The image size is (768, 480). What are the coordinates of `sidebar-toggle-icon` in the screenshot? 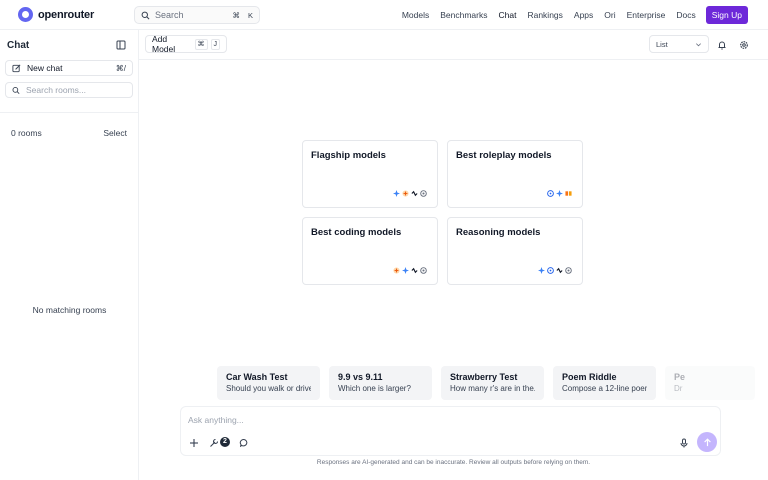 It's located at (121, 45).